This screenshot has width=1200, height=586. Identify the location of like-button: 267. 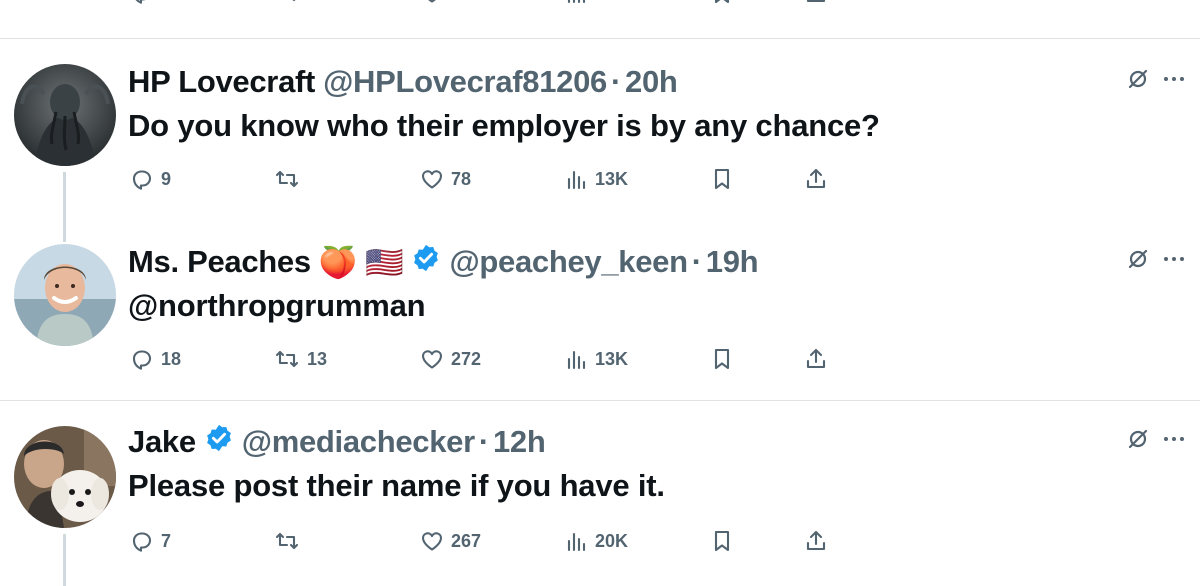
(450, 541).